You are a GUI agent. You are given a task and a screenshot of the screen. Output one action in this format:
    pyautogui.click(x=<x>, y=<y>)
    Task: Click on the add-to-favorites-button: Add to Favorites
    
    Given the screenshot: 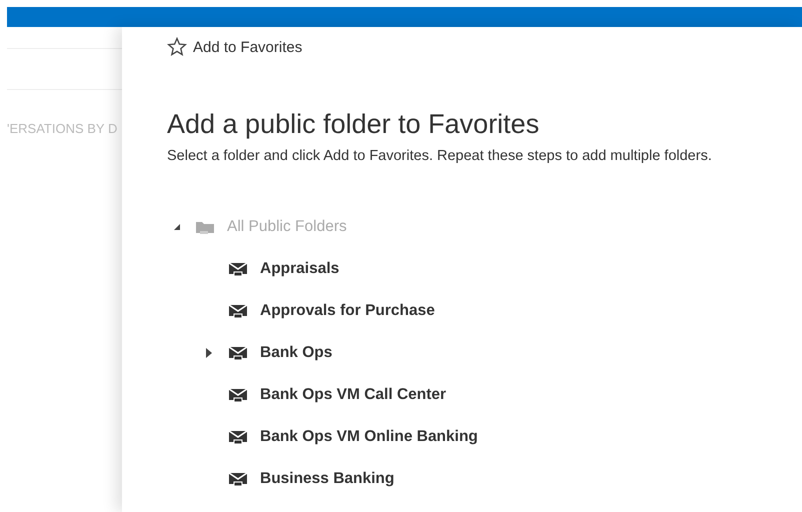 What is the action you would take?
    pyautogui.click(x=234, y=47)
    